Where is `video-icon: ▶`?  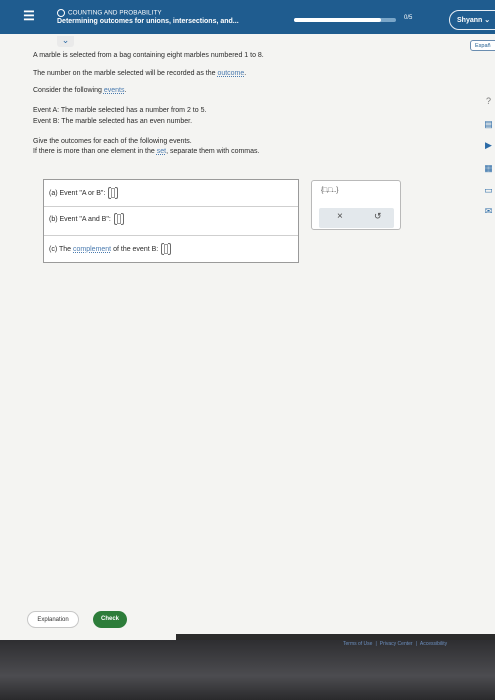 video-icon: ▶ is located at coordinates (488, 145).